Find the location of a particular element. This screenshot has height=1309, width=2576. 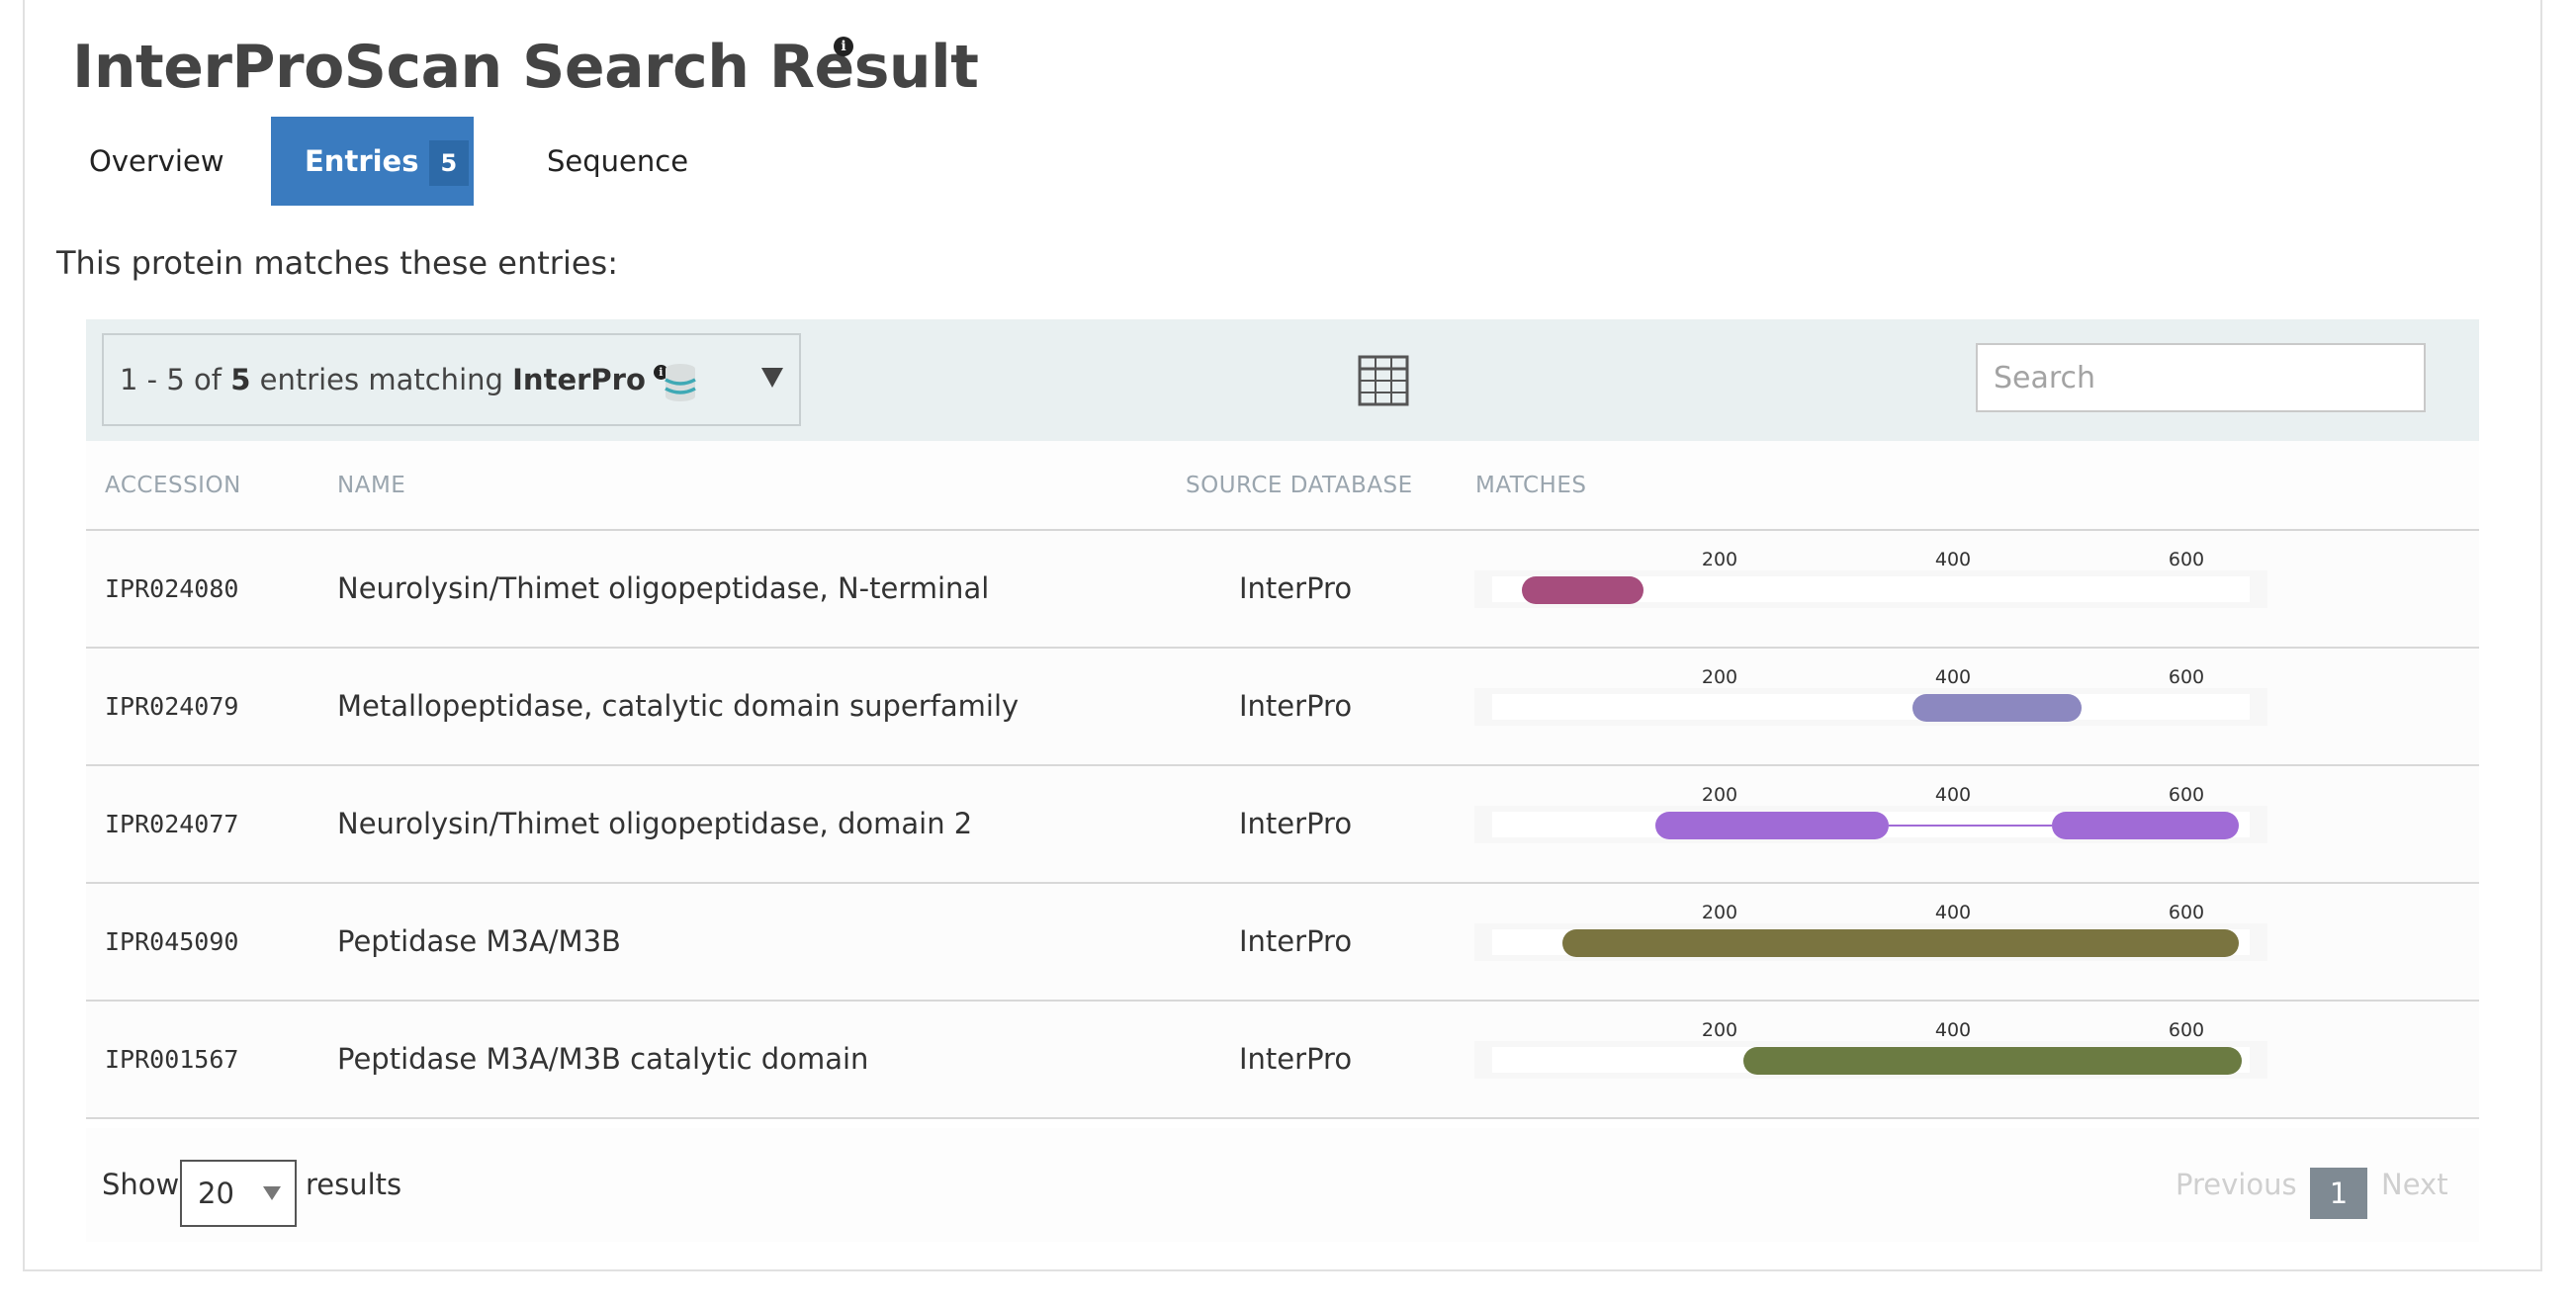

pagination-next: Next is located at coordinates (2414, 1185).